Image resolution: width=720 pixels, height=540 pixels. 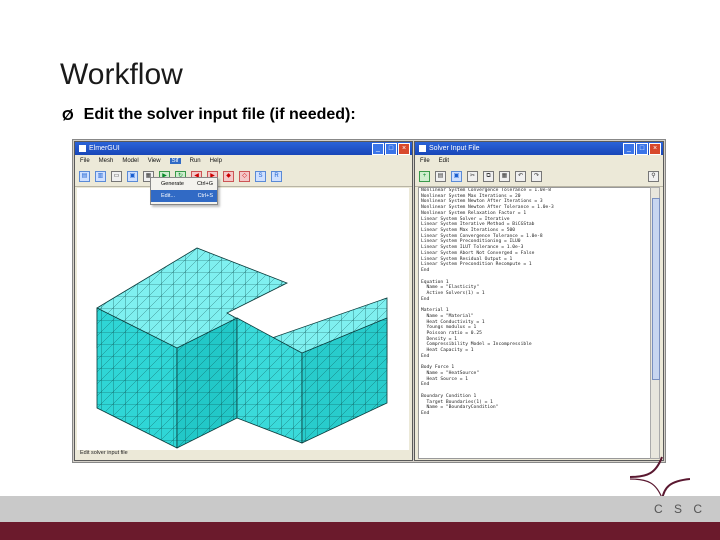 I want to click on sif-scroll-thumb, so click(x=656, y=289).